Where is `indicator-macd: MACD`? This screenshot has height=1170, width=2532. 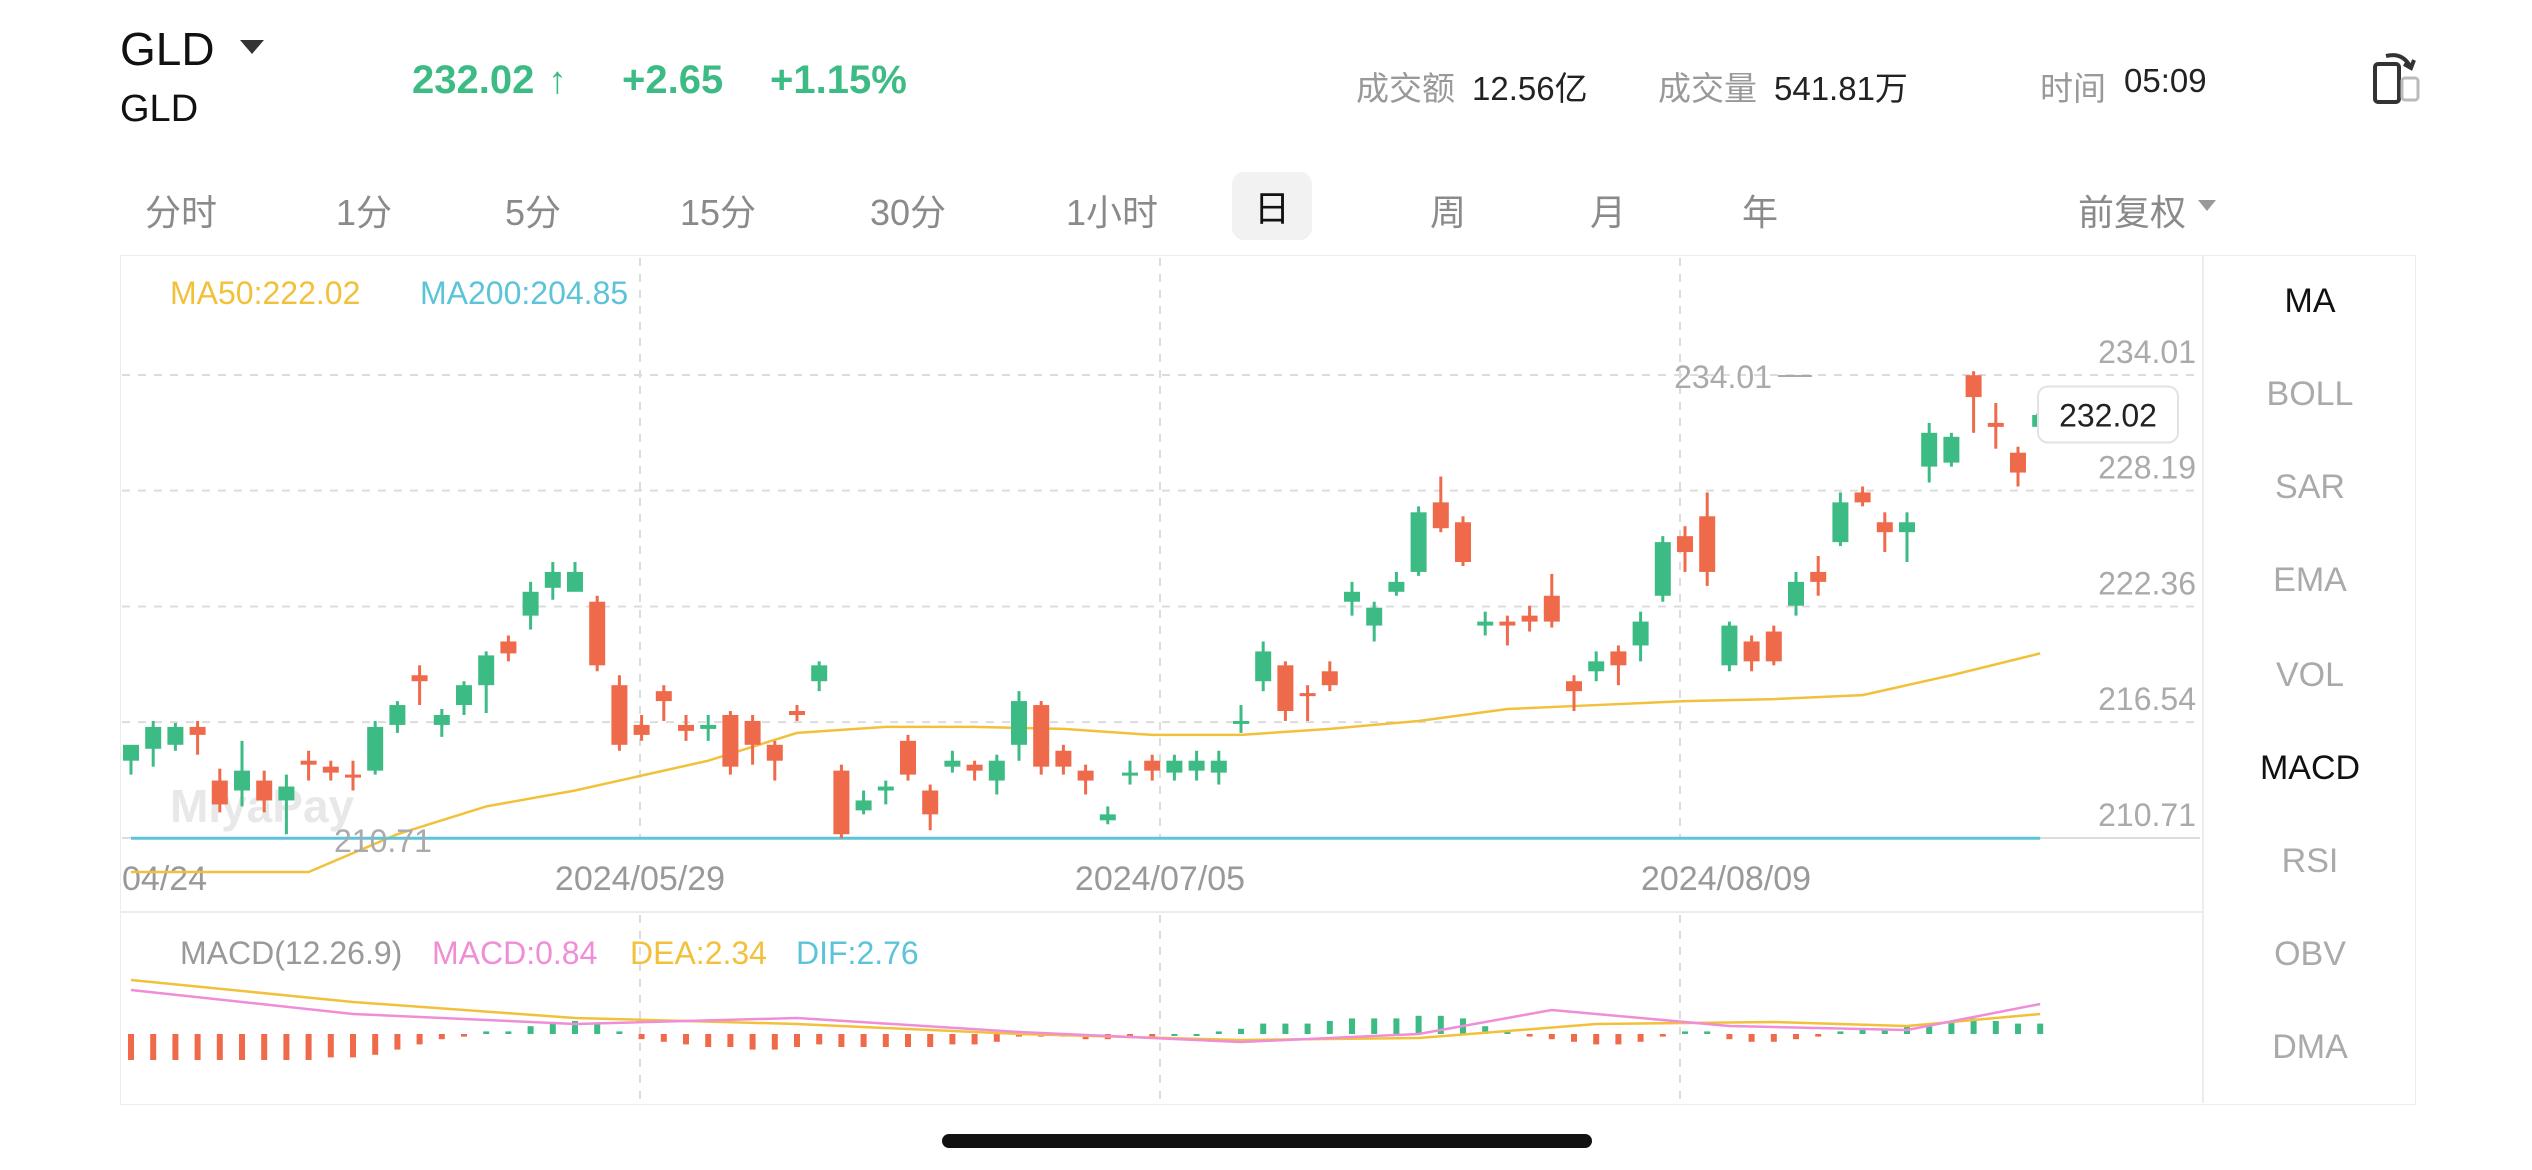
indicator-macd: MACD is located at coordinates (2310, 768).